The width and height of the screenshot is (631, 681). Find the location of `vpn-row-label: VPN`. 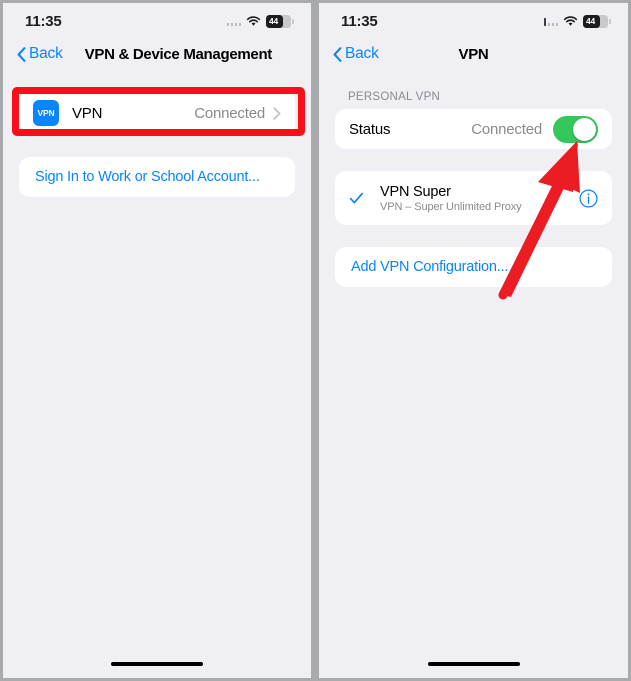

vpn-row-label: VPN is located at coordinates (87, 113).